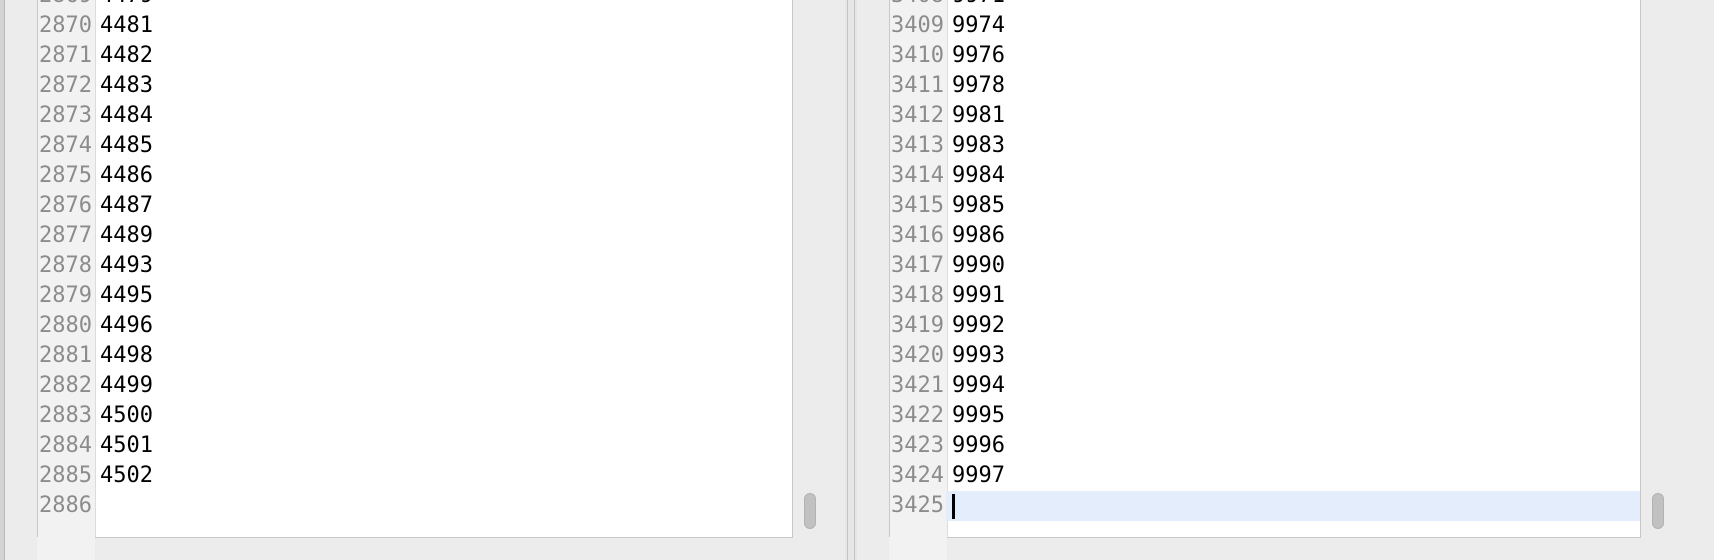  Describe the element at coordinates (1265, 5) in the screenshot. I see `editor-line: 3408 9971` at that location.